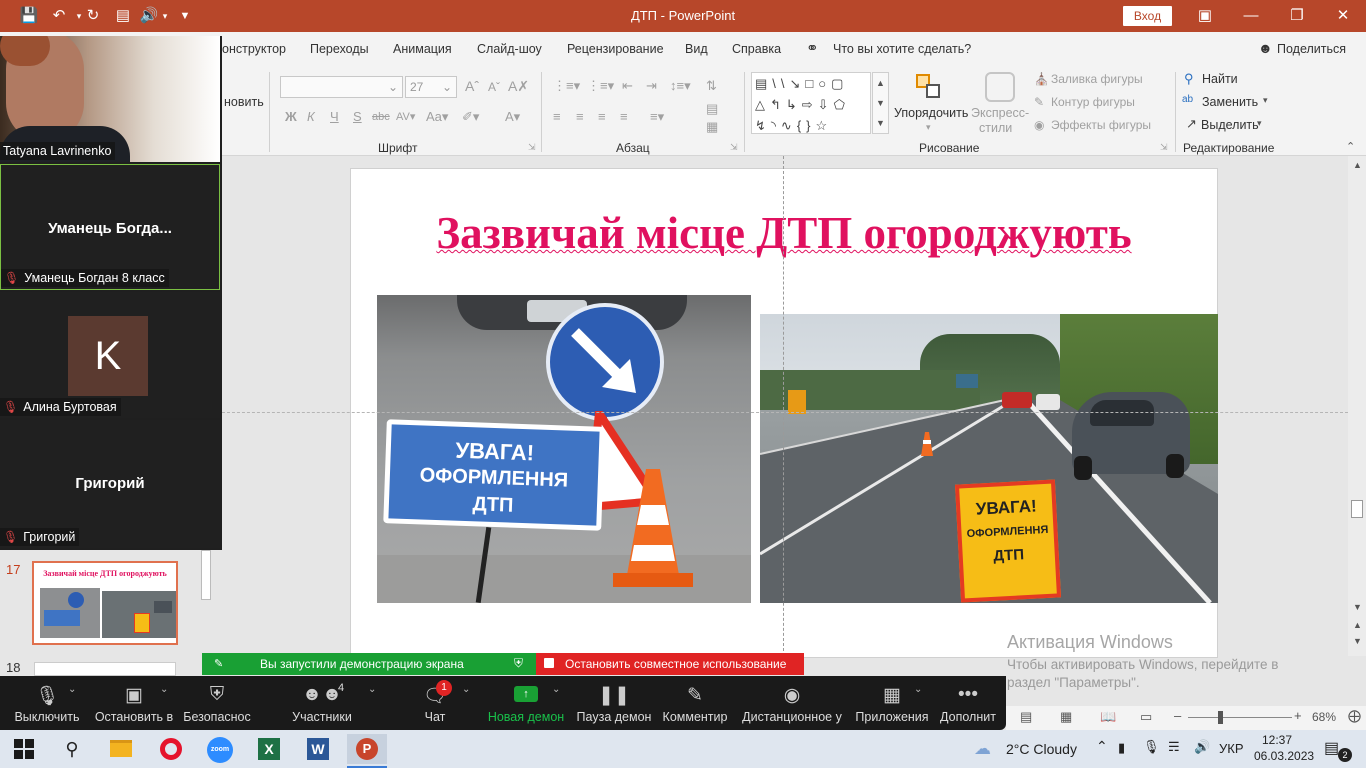 The image size is (1366, 768). What do you see at coordinates (995, 128) in the screenshot?
I see `quick-styles-line2: стили` at bounding box center [995, 128].